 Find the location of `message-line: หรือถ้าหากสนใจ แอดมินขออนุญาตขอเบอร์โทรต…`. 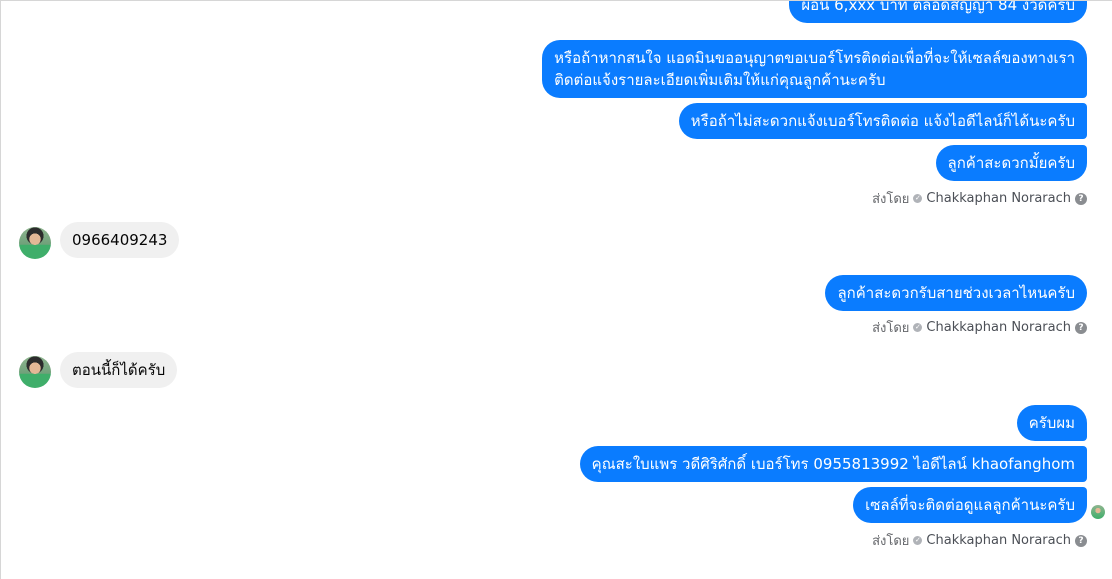

message-line: หรือถ้าหากสนใจ แอดมินขออนุญาตขอเบอร์โทรต… is located at coordinates (814, 58).